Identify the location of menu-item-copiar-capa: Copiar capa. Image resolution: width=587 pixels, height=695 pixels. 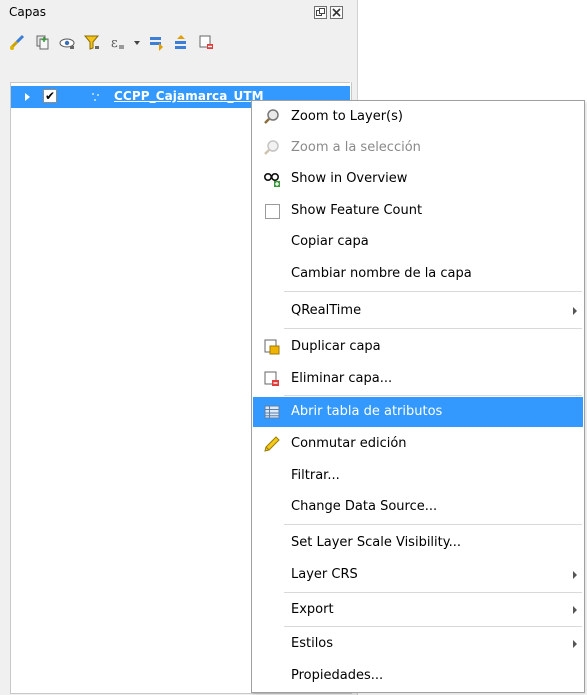
(418, 242).